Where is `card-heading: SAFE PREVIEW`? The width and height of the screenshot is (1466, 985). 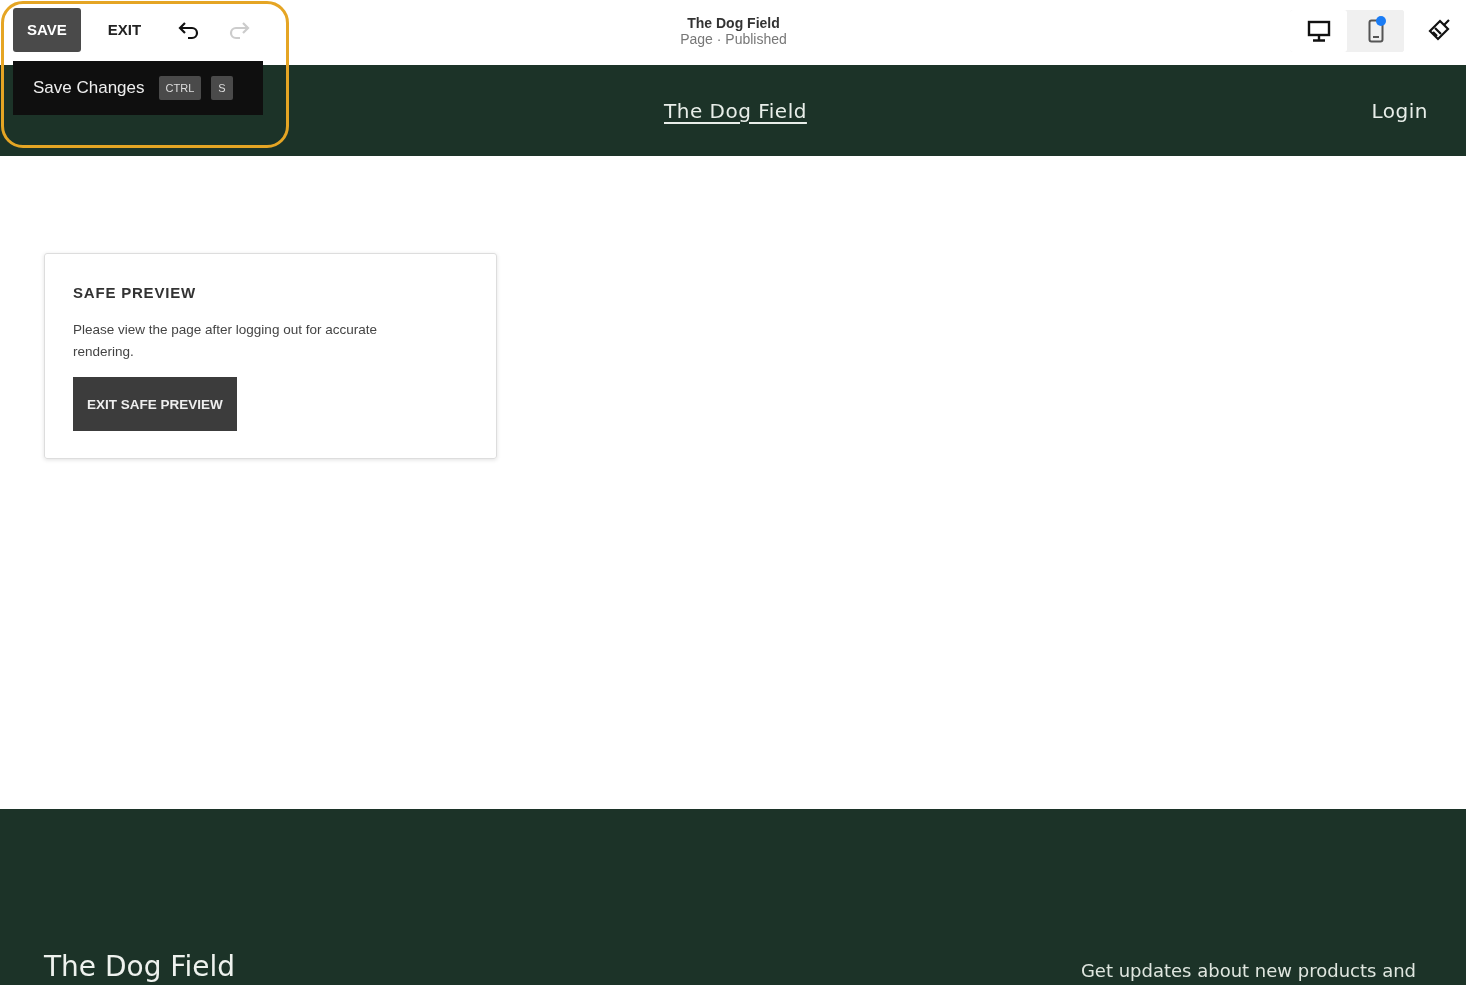 card-heading: SAFE PREVIEW is located at coordinates (135, 292).